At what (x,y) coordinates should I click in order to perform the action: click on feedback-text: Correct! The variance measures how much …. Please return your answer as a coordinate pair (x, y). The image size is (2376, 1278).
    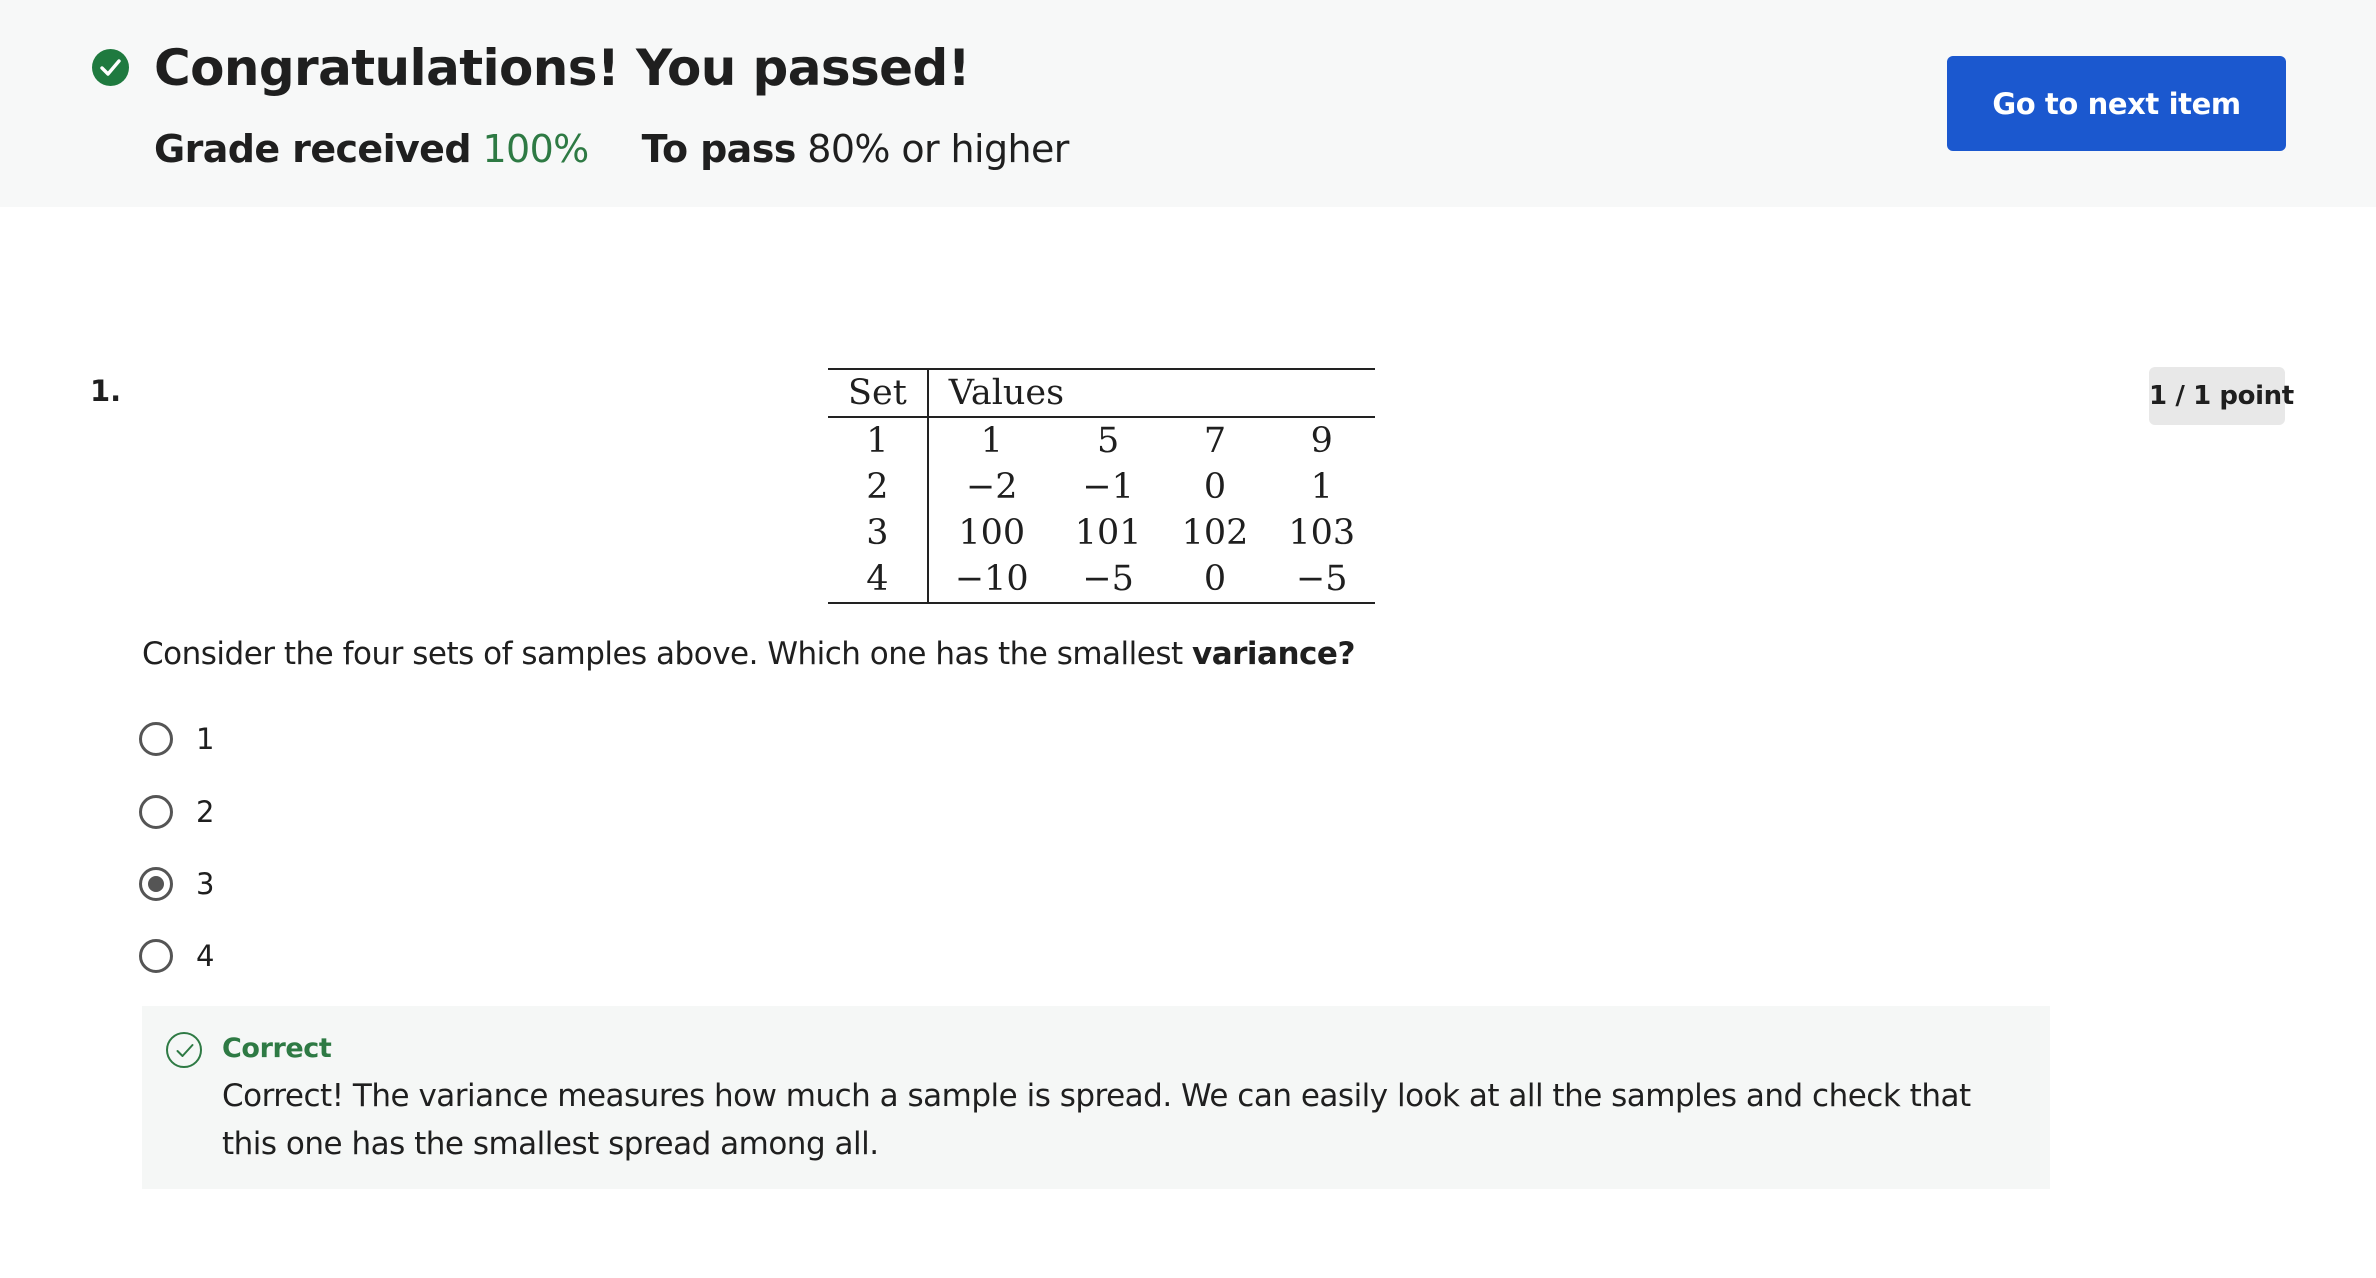
    Looking at the image, I should click on (1096, 1120).